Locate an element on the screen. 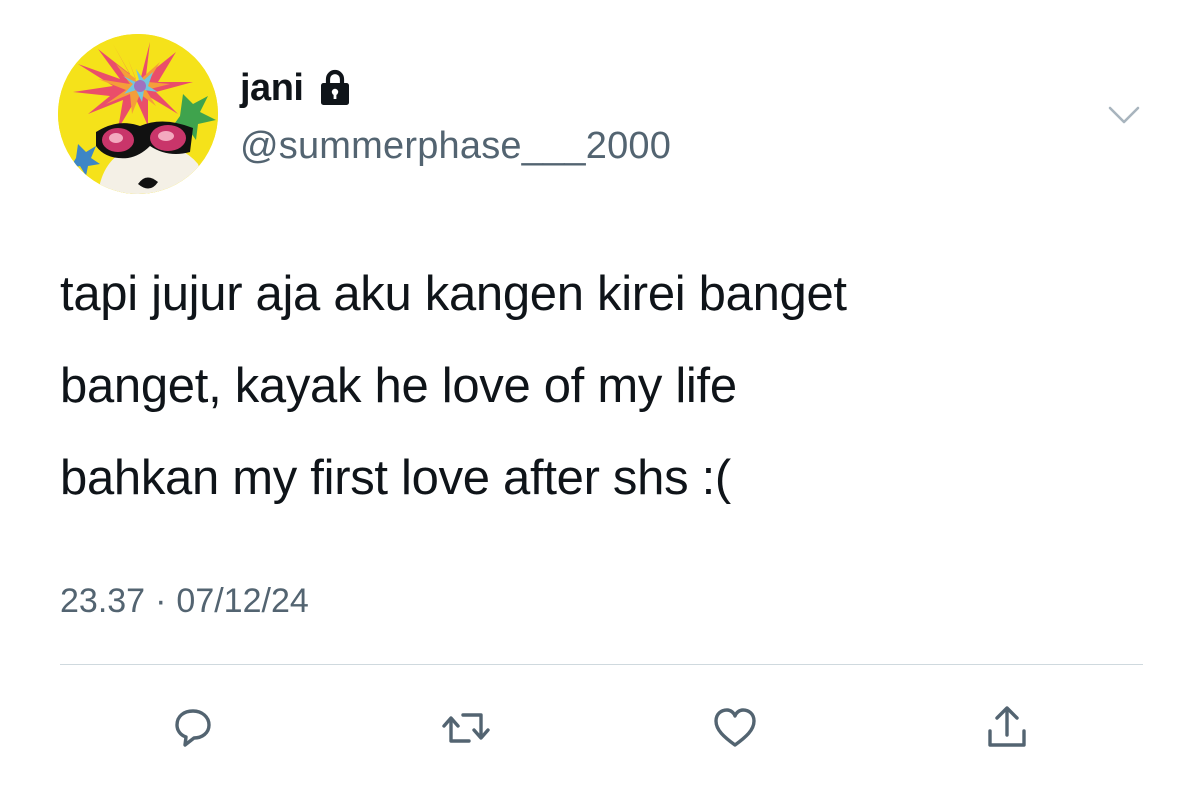  reply-button is located at coordinates (192, 728).